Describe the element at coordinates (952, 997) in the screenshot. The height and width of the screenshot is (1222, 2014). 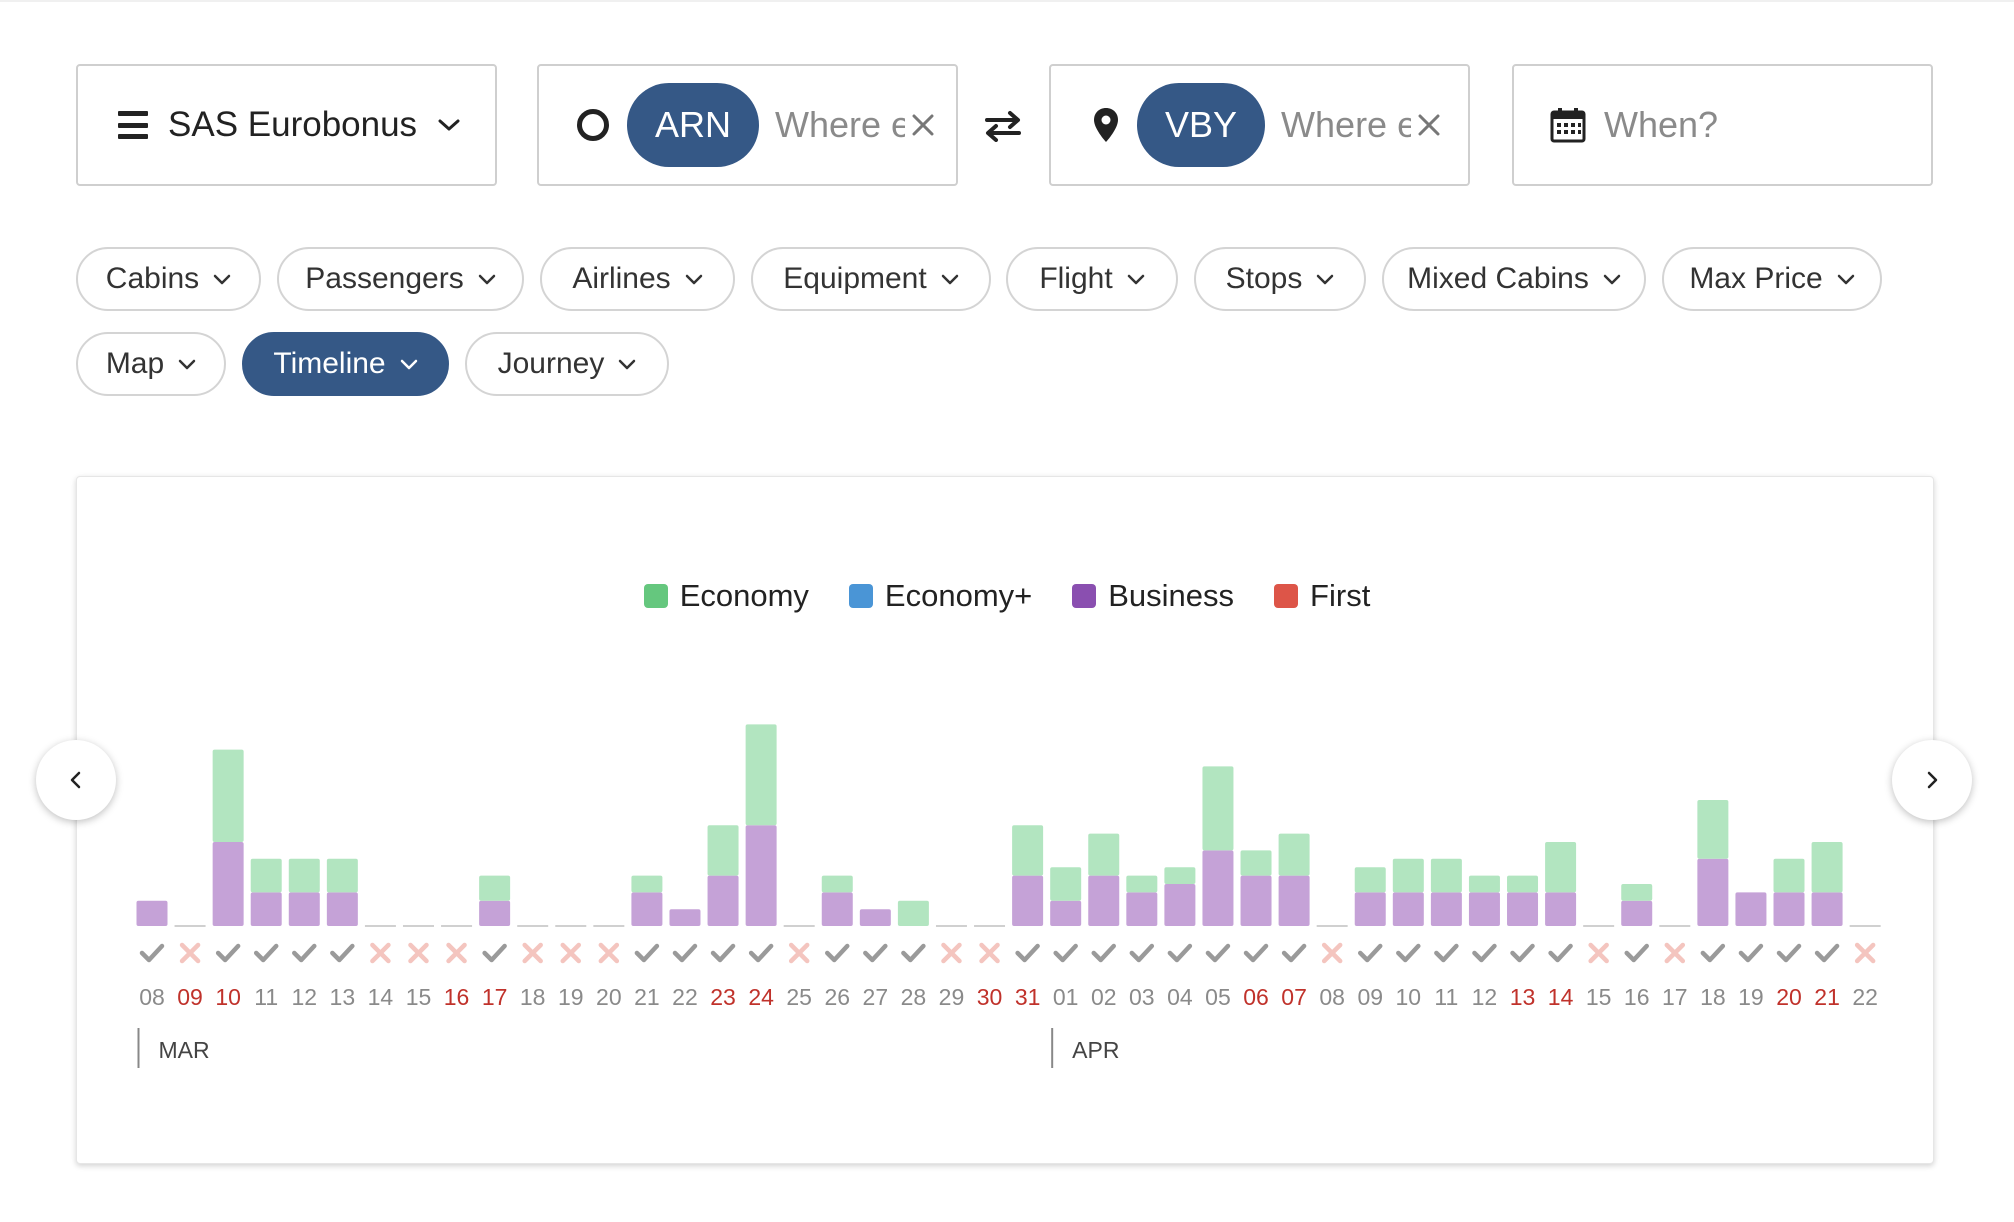
I see `day-tick-label: 29` at that location.